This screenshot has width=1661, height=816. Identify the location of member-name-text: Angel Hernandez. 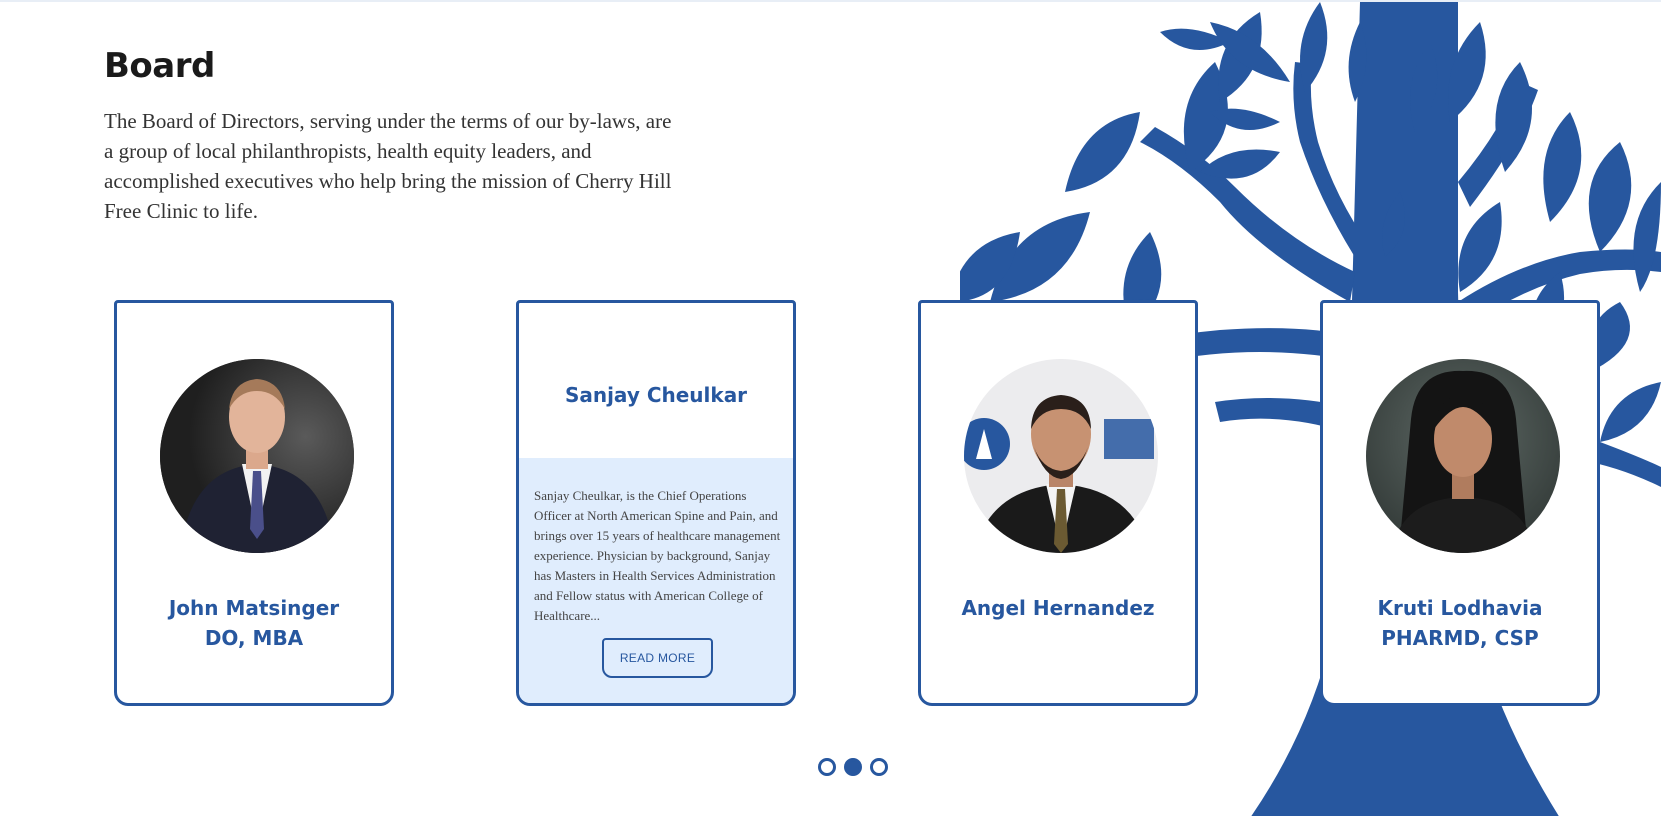
(1058, 608).